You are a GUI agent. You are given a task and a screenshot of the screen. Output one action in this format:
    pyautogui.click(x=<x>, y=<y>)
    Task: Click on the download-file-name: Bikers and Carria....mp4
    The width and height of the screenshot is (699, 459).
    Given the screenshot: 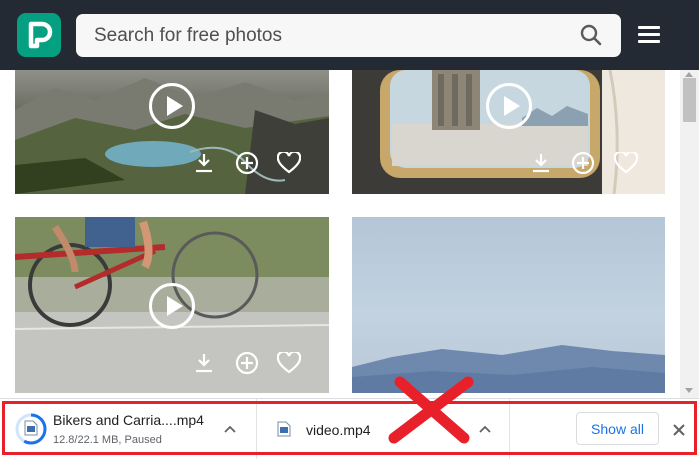 What is the action you would take?
    pyautogui.click(x=128, y=420)
    